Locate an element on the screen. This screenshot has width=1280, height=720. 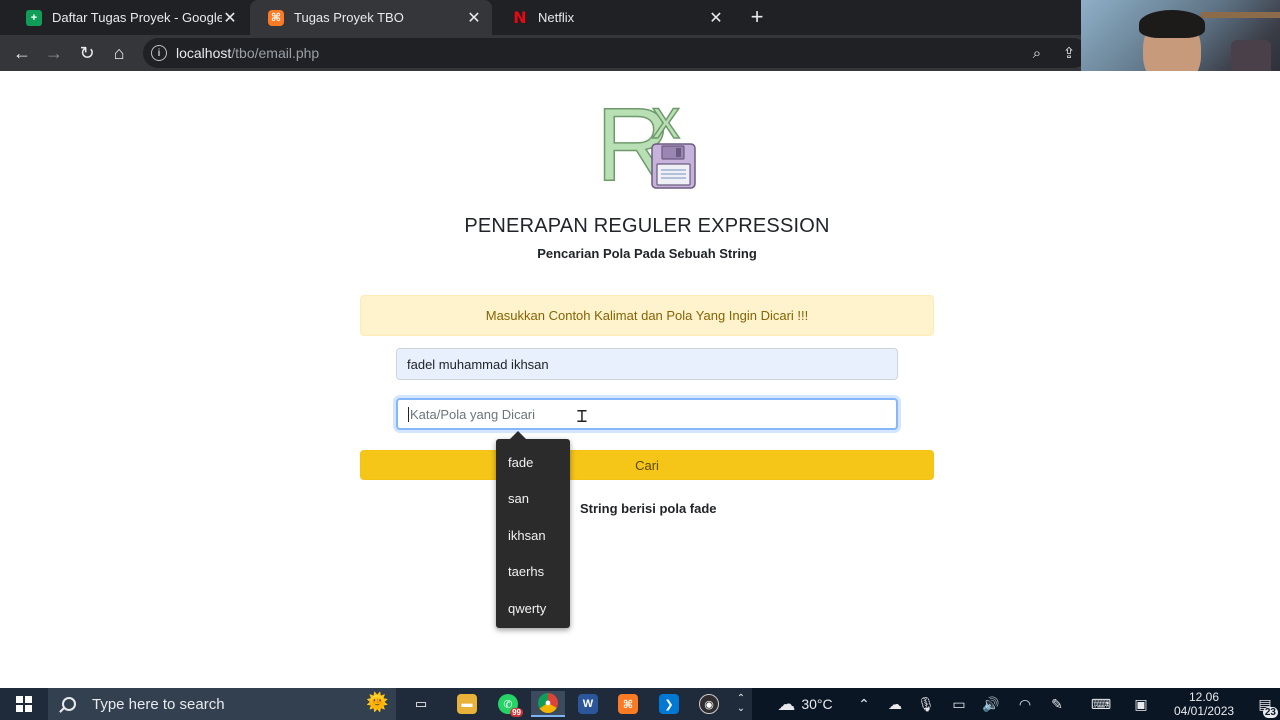
tab-title: Tugas Proyek TBO is located at coordinates (349, 17).